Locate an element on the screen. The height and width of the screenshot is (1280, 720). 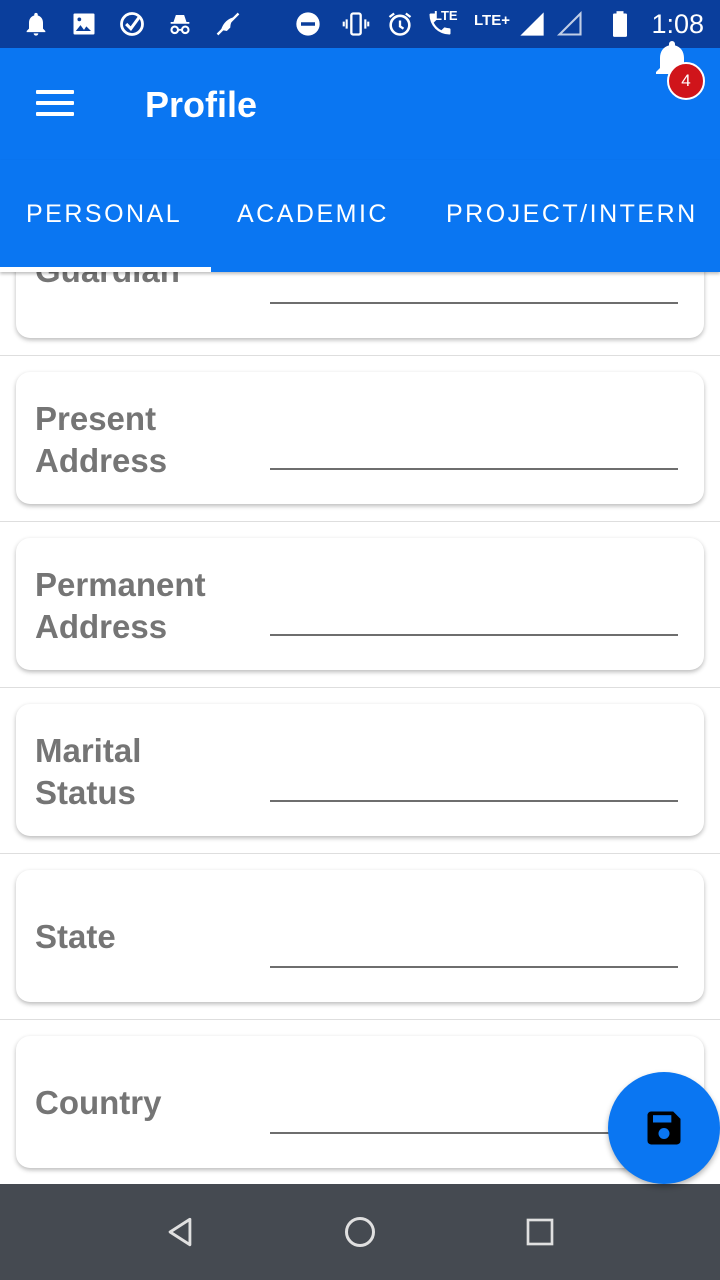
permanent-address-input is located at coordinates (474, 635).